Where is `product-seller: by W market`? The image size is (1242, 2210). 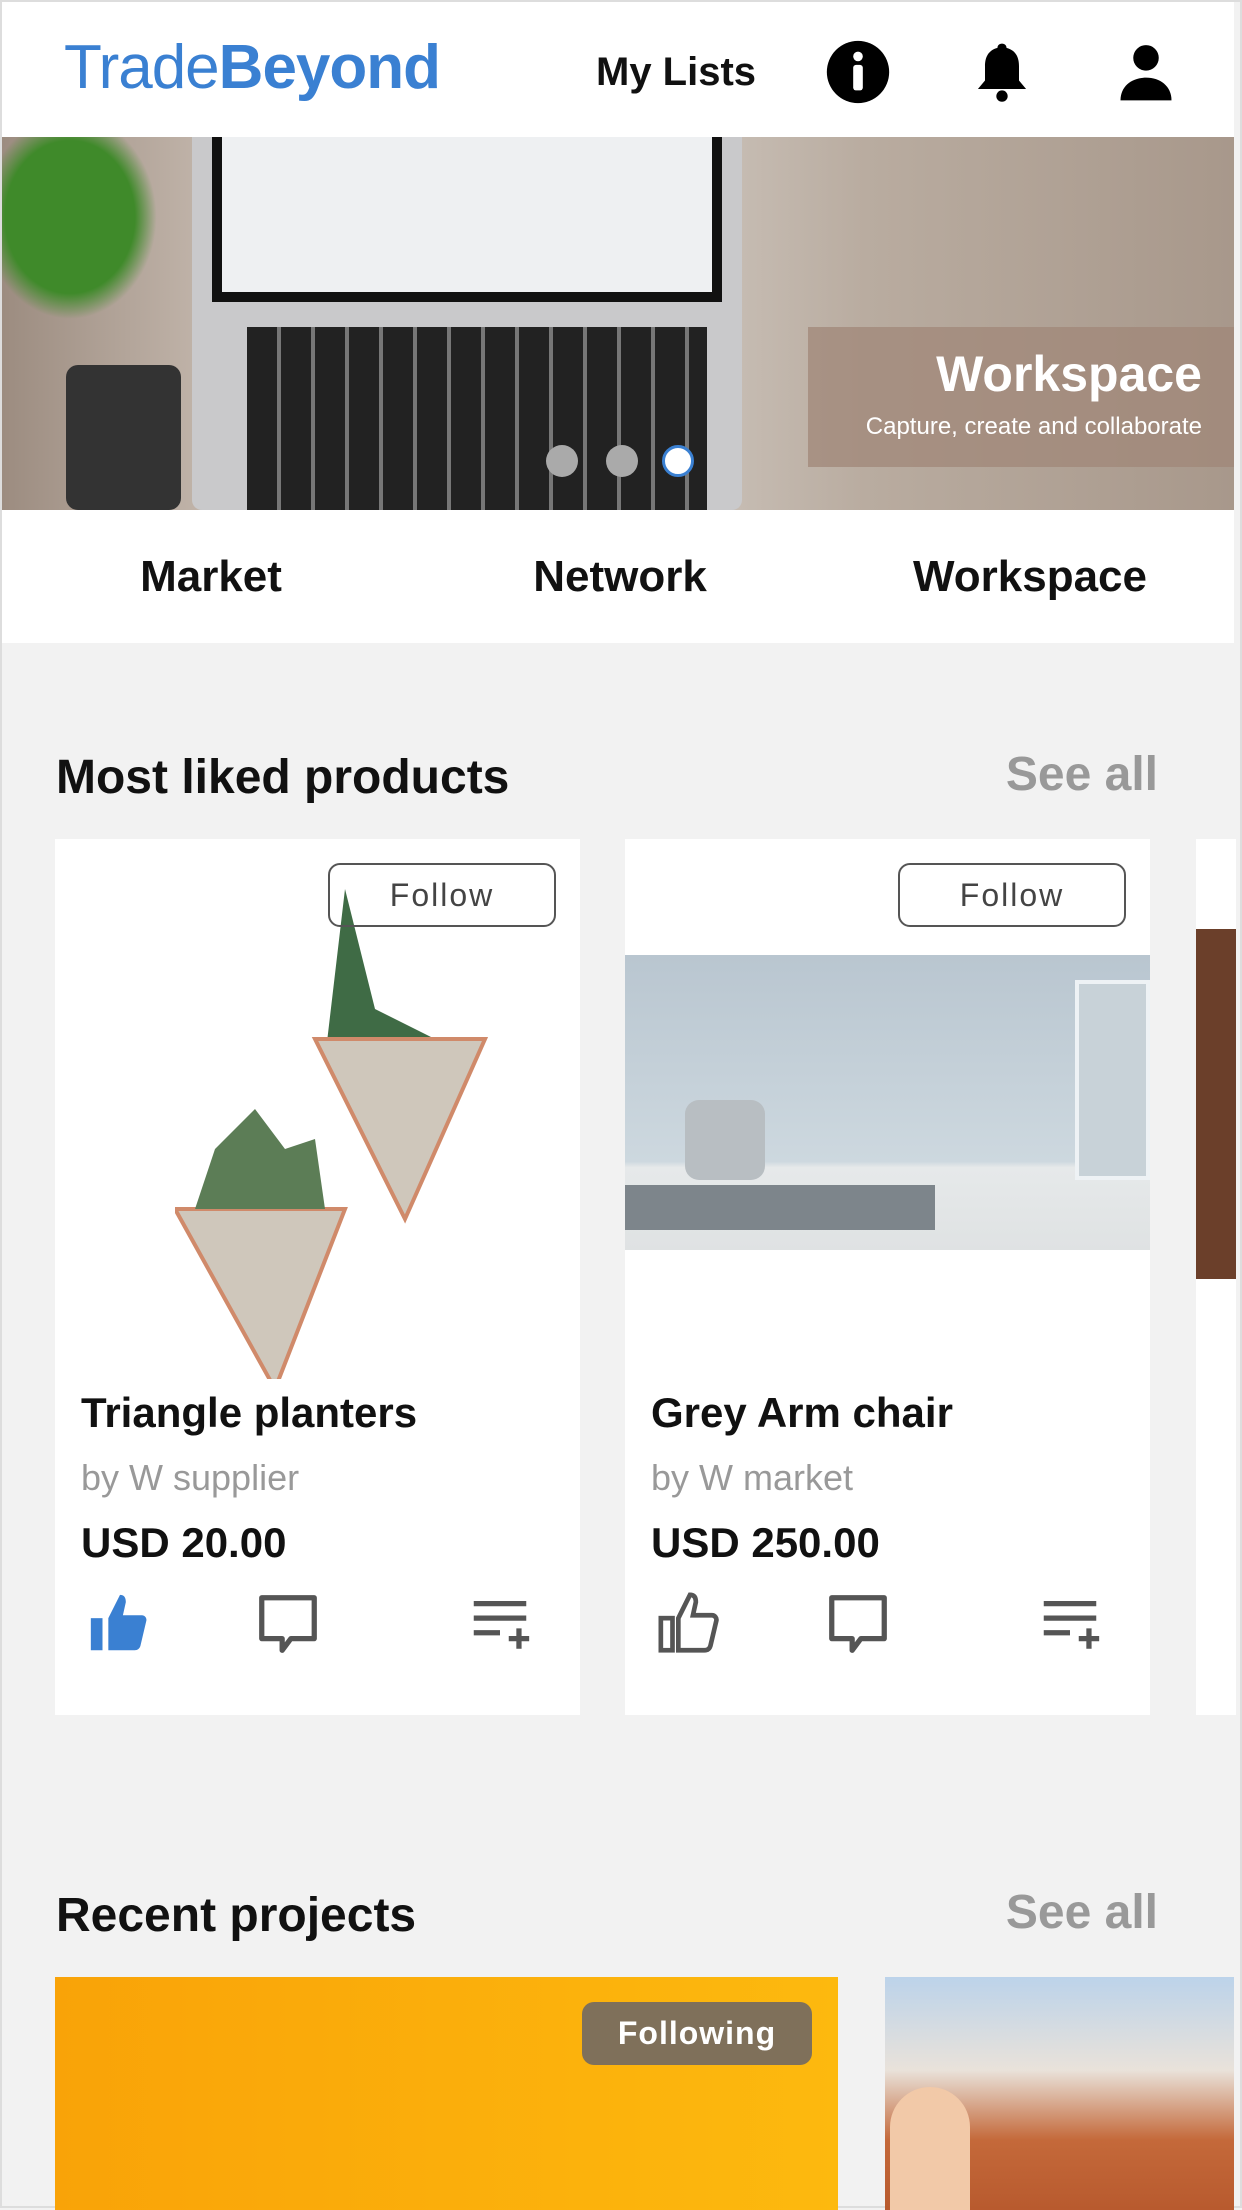 product-seller: by W market is located at coordinates (752, 1478).